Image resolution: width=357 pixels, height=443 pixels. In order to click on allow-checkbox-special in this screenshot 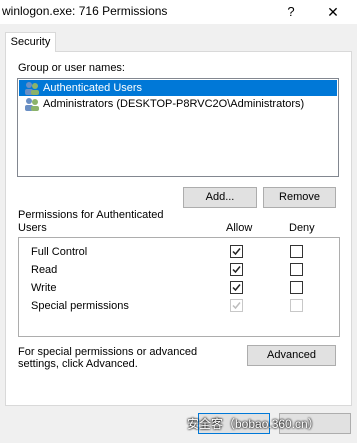, I will do `click(236, 305)`.